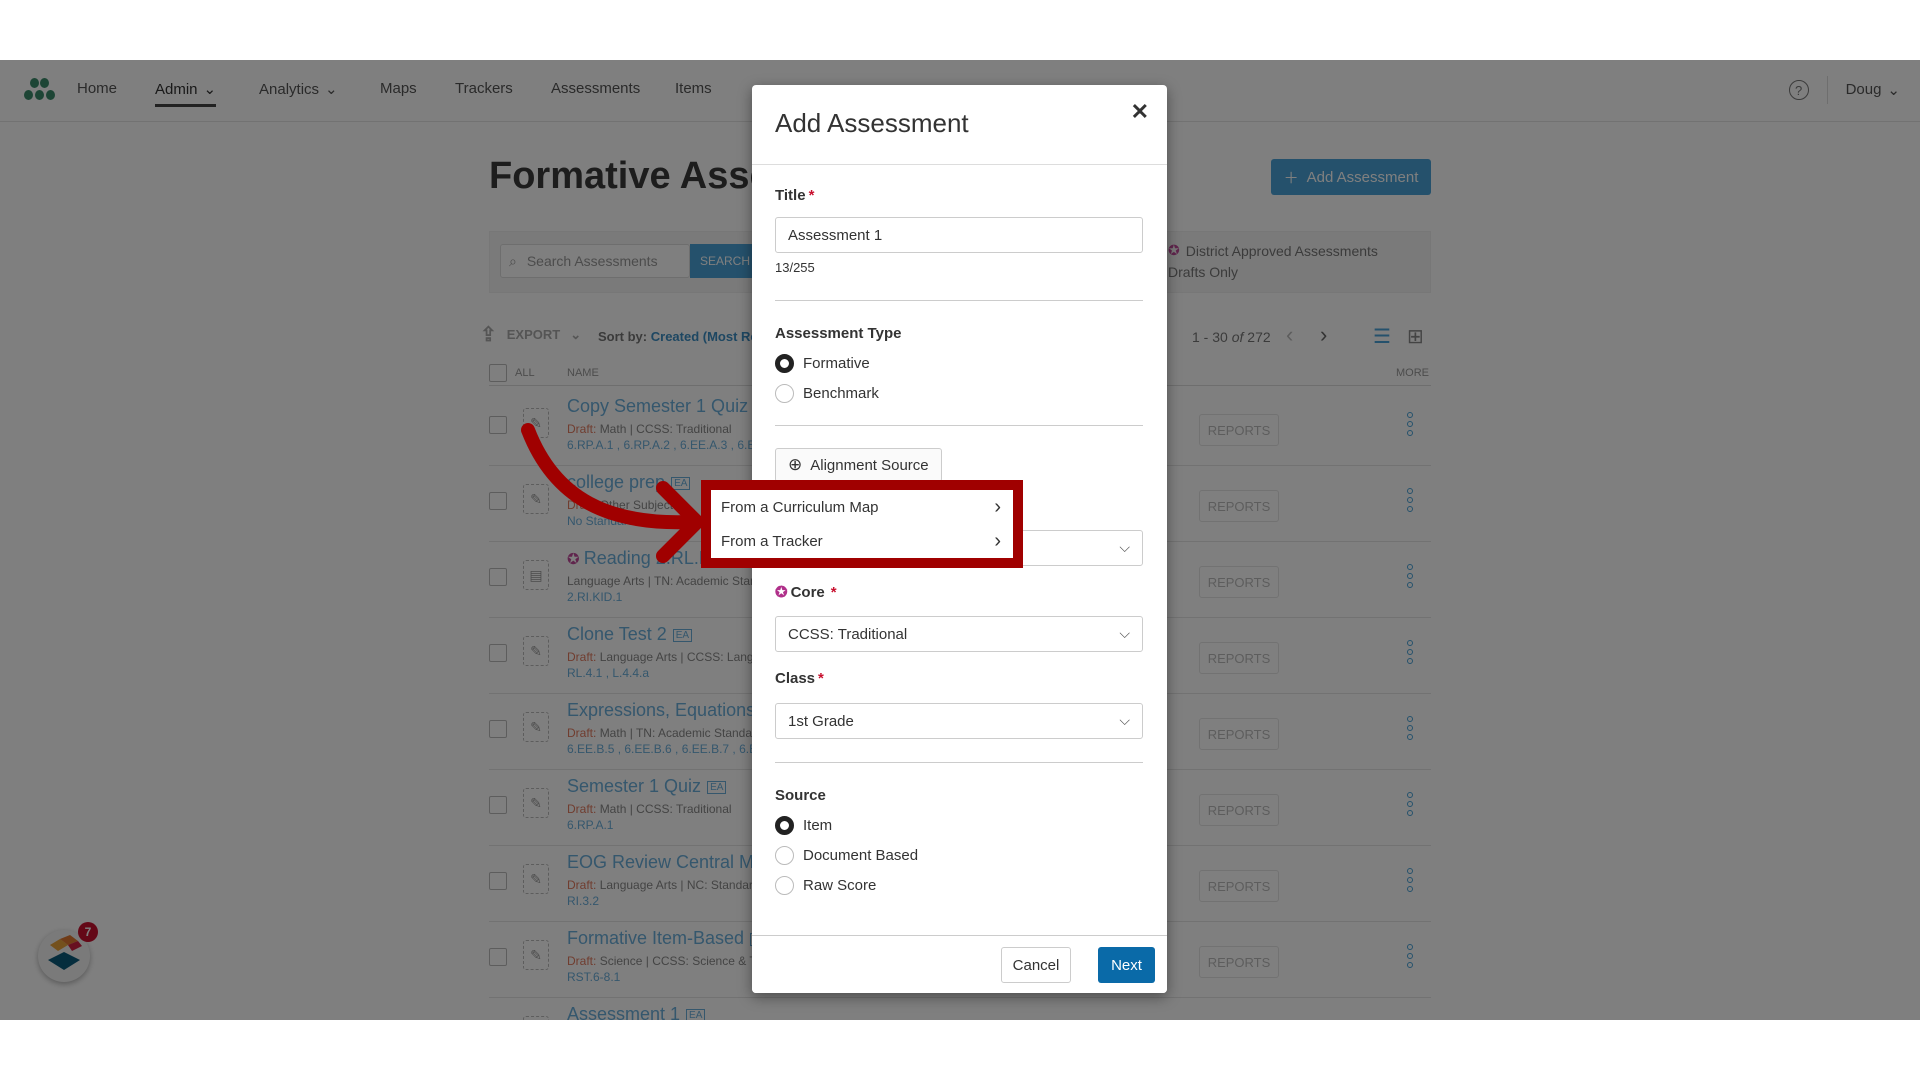 This screenshot has width=1920, height=1080. Describe the element at coordinates (840, 885) in the screenshot. I see `radio-label: Raw Score` at that location.